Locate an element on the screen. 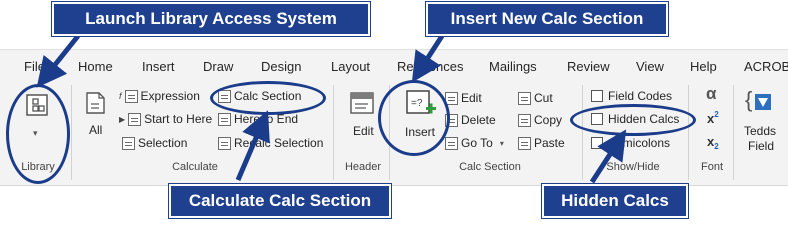  callout-launch-library: Launch Library Access System is located at coordinates (211, 19).